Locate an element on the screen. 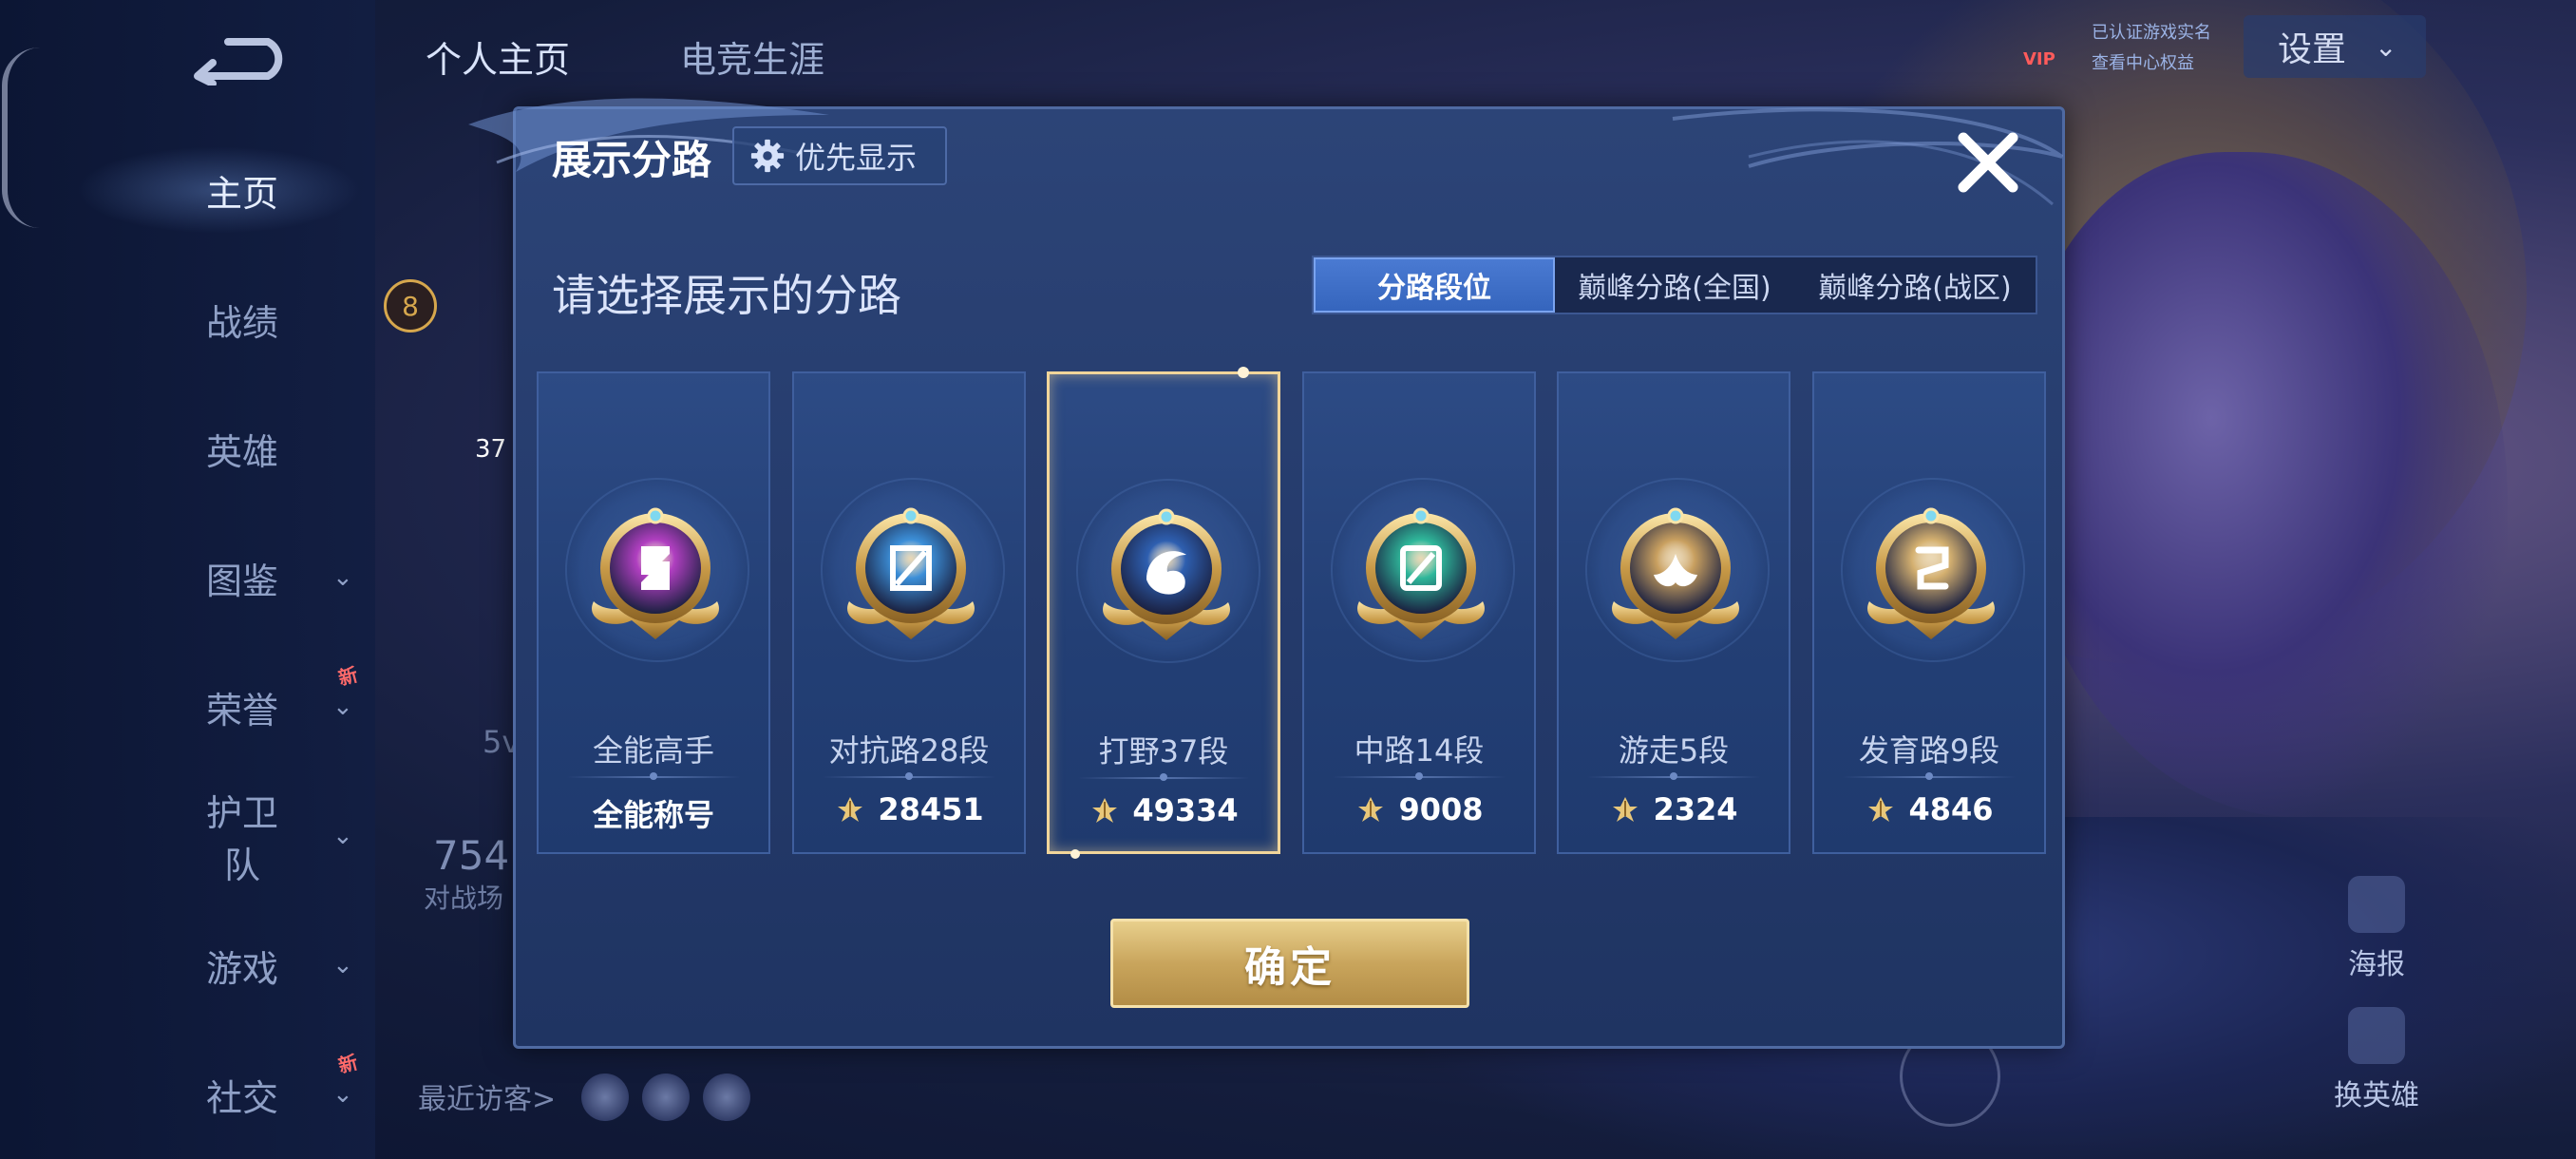  sidebar-item-heroes: 英雄 is located at coordinates (242, 448).